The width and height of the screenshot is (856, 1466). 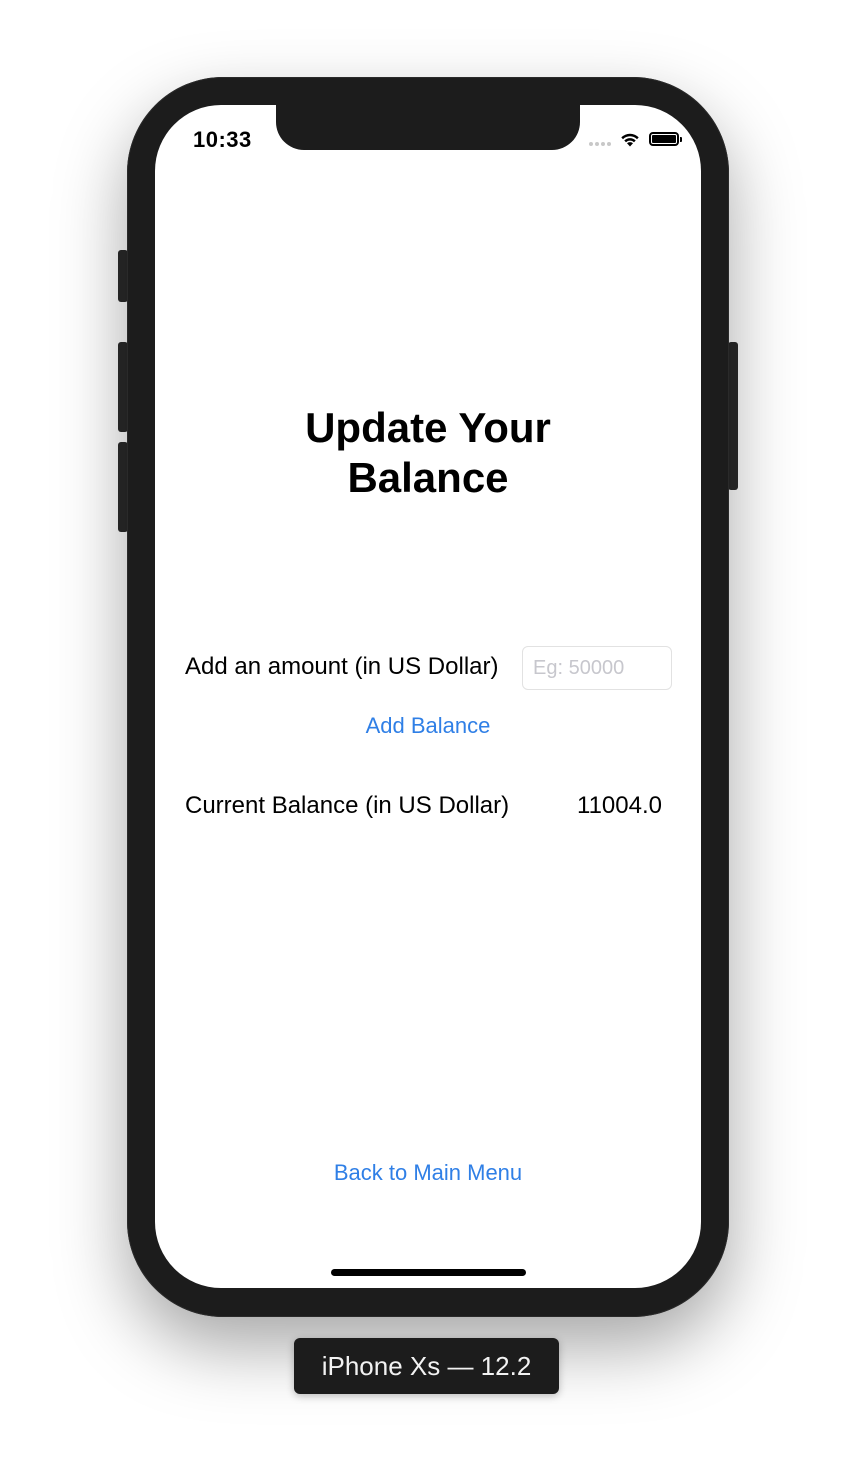 I want to click on status-time: 10:33, so click(x=222, y=139).